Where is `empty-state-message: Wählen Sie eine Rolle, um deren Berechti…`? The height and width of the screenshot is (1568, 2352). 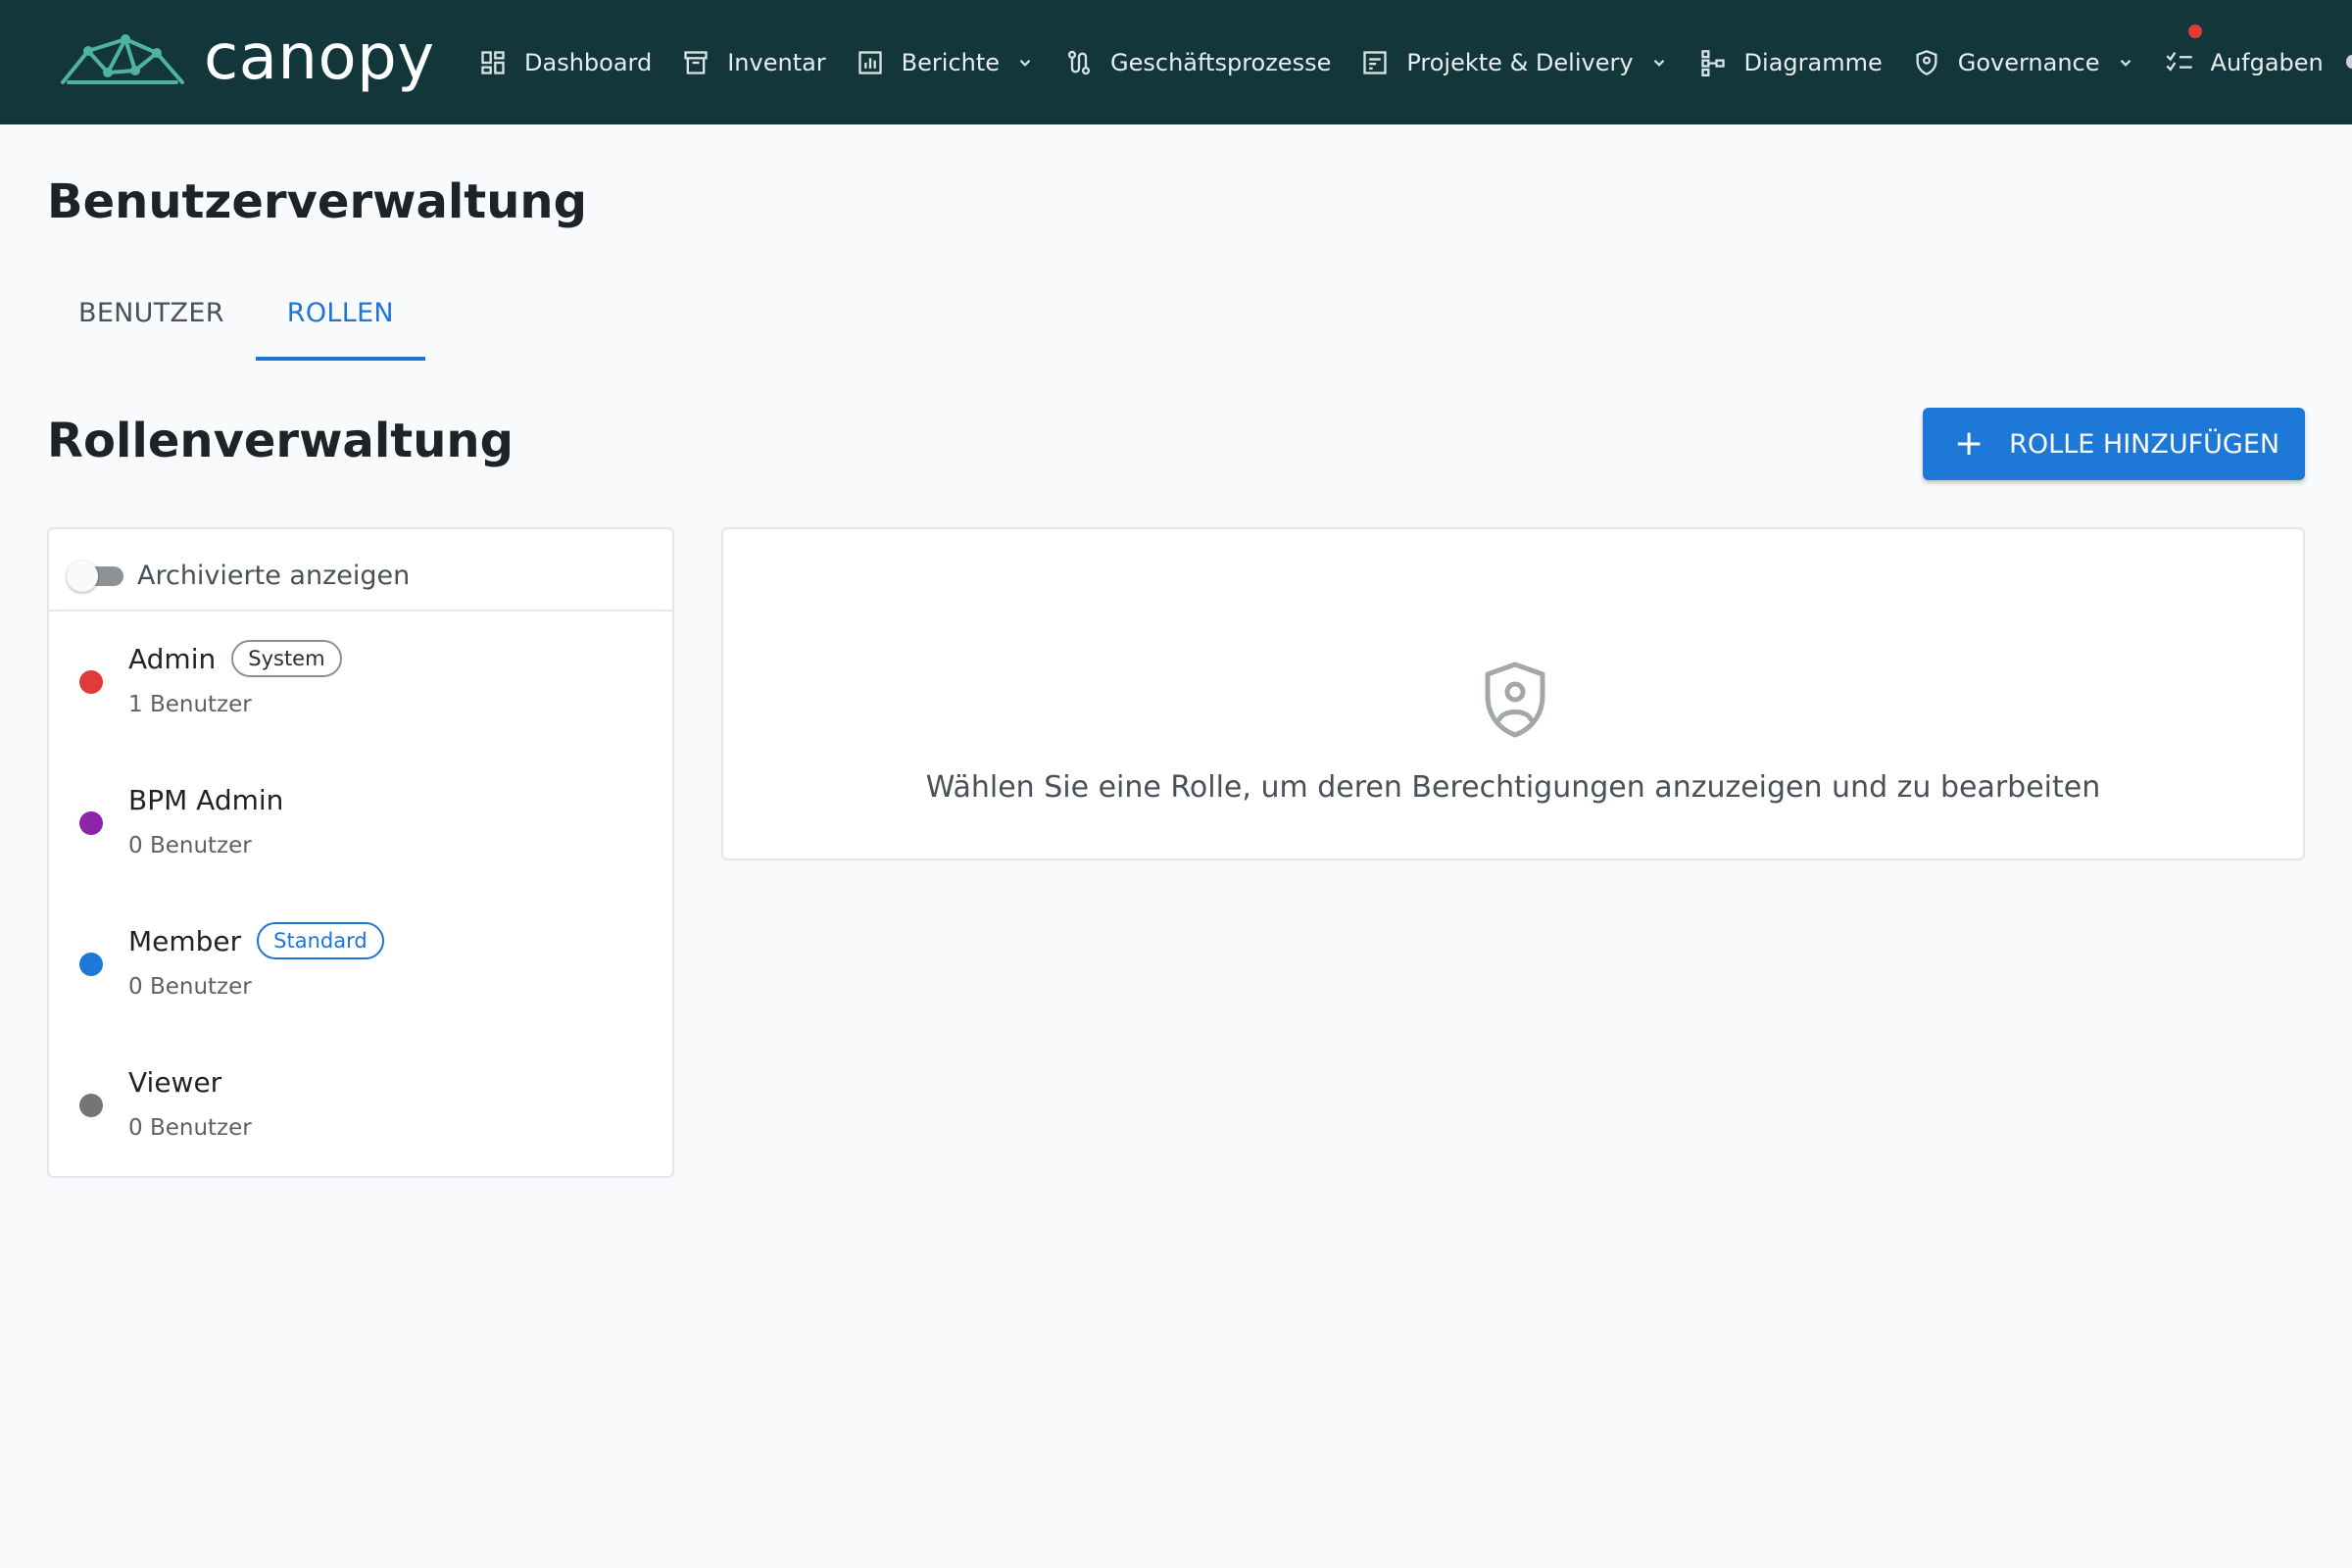 empty-state-message: Wählen Sie eine Rolle, um deren Berechti… is located at coordinates (1513, 787).